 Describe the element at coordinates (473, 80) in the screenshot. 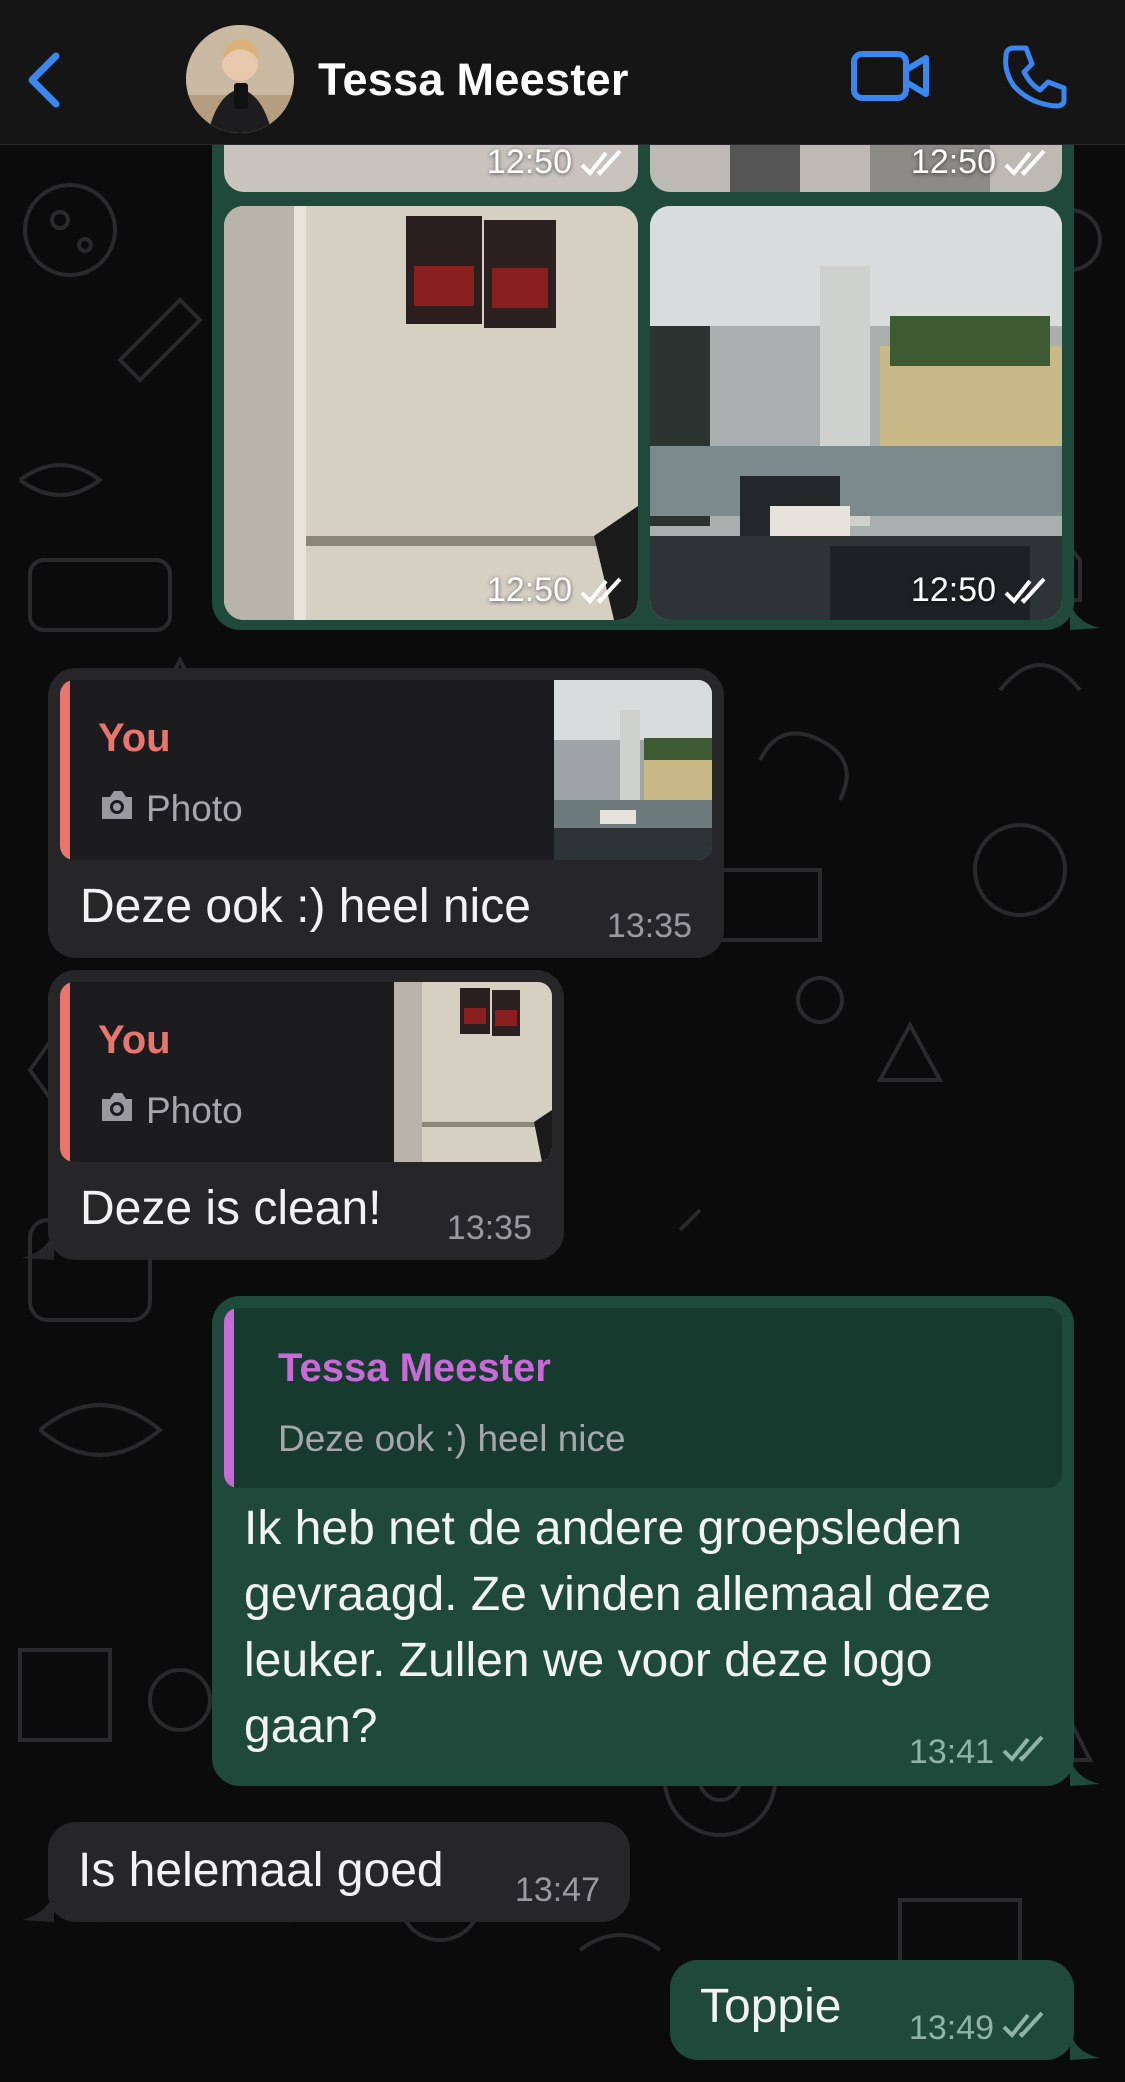

I see `contact-name: Tessa Meester` at that location.